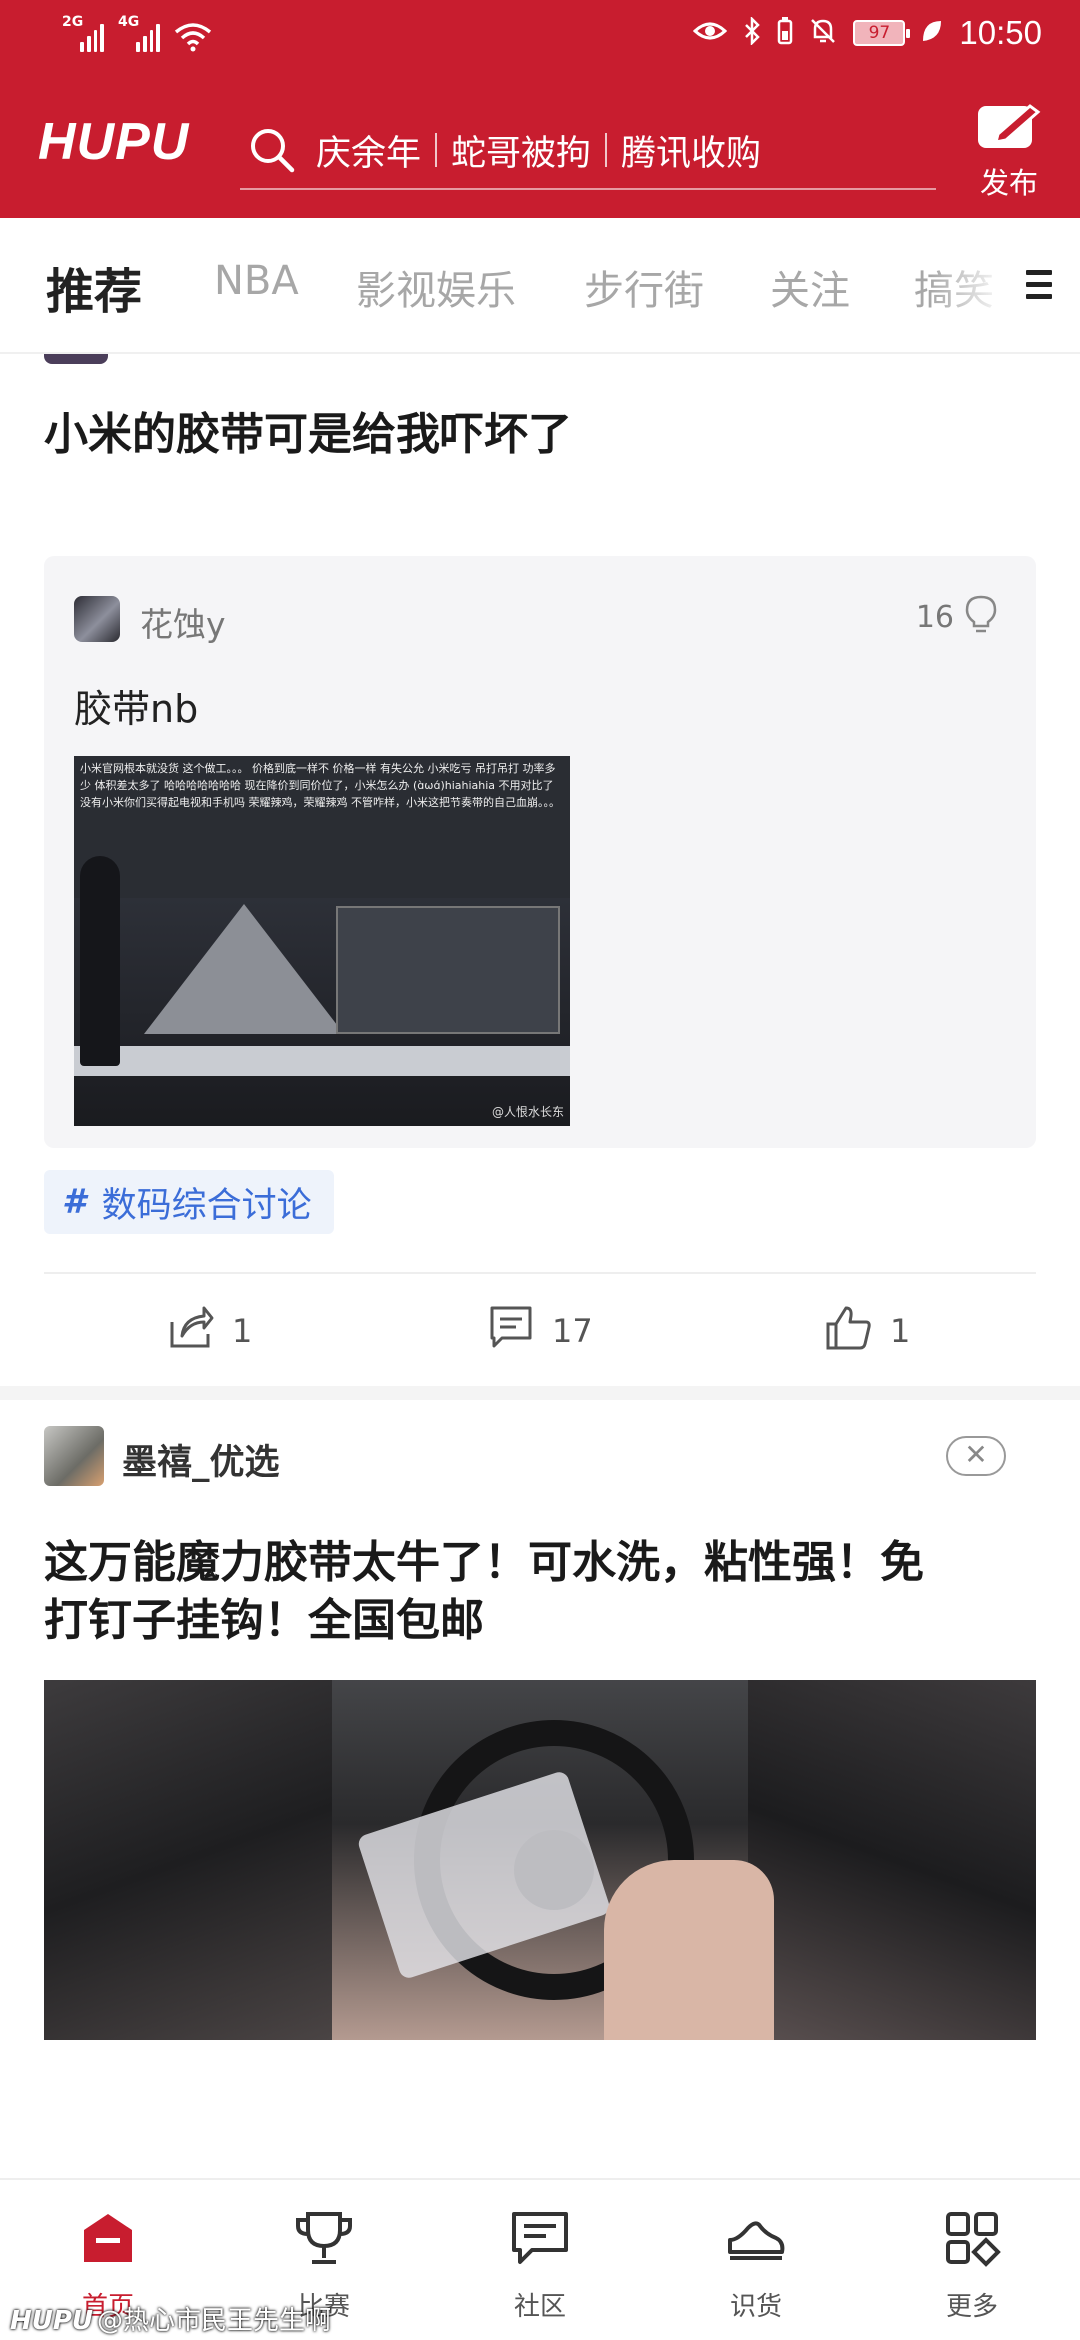  I want to click on sneaker-icon, so click(756, 2238).